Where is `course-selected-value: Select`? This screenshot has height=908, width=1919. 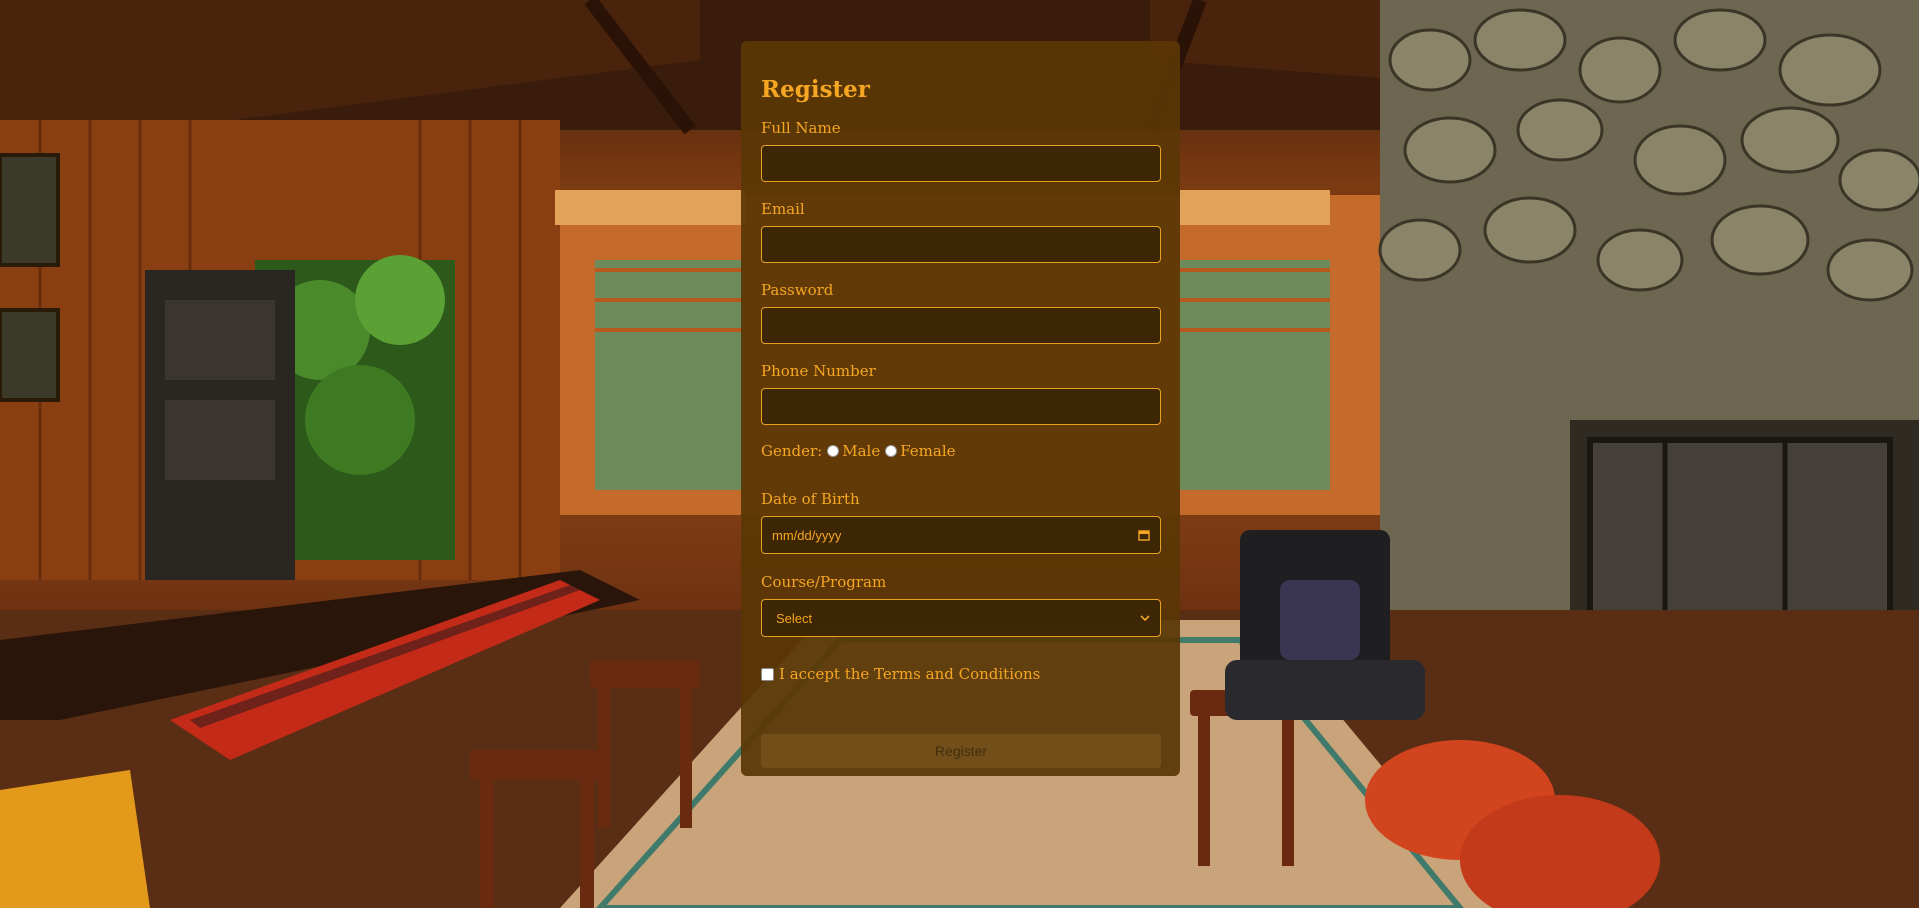
course-selected-value: Select is located at coordinates (794, 618).